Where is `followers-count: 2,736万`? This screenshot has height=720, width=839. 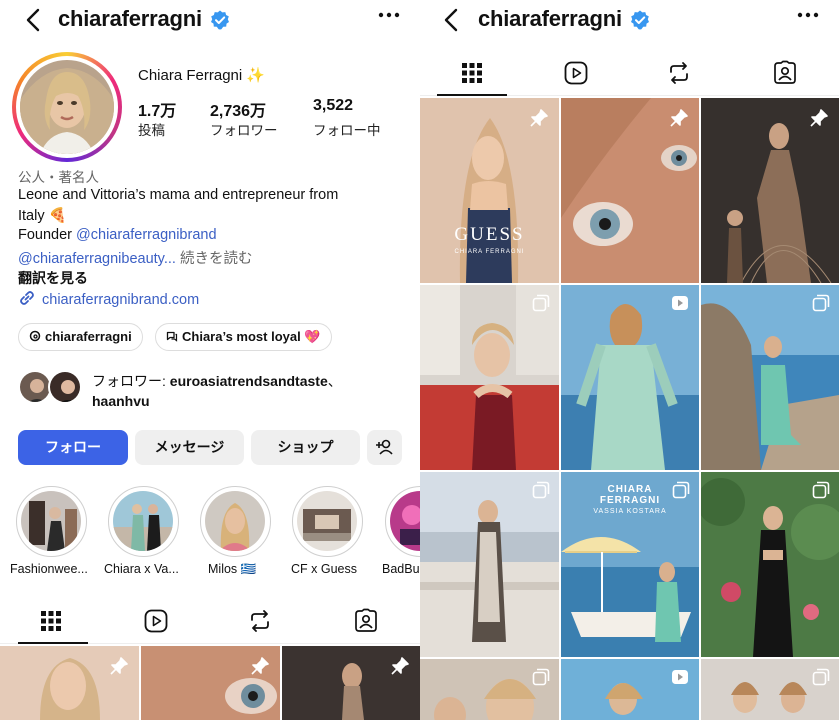 followers-count: 2,736万 is located at coordinates (238, 109).